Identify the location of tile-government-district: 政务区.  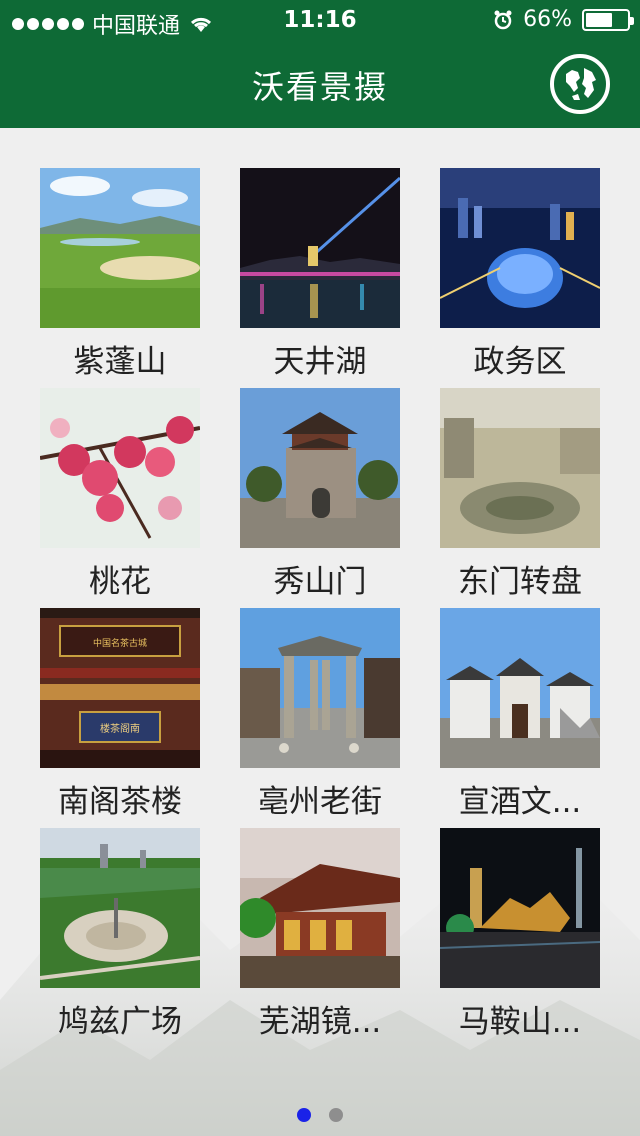
(520, 275).